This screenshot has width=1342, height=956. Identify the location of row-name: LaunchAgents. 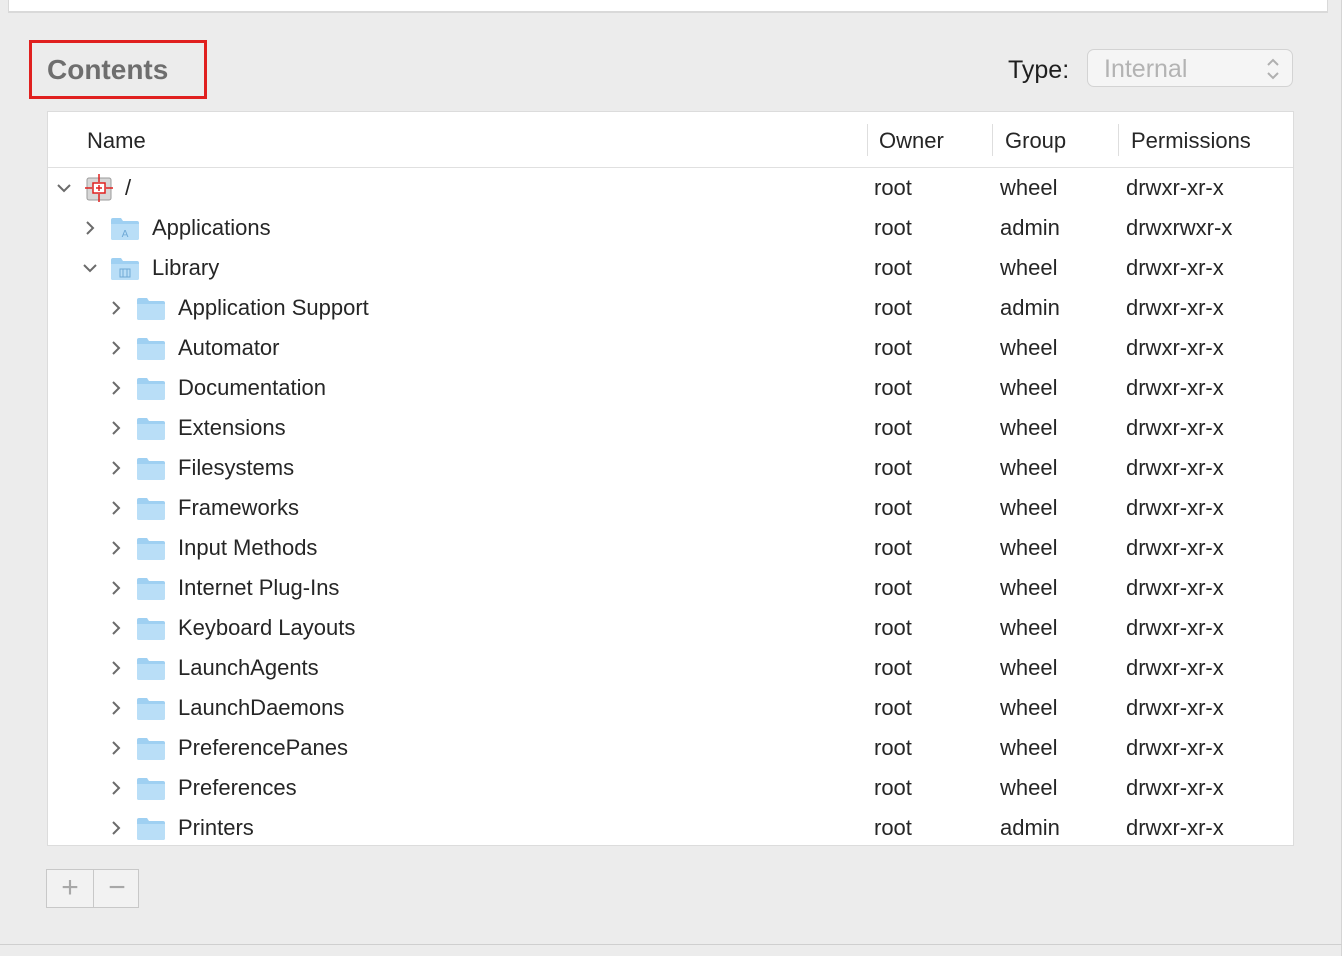
(248, 667).